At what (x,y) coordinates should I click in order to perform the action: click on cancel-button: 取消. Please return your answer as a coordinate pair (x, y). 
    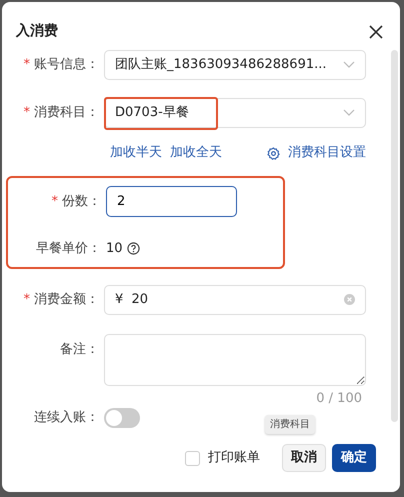
    Looking at the image, I should click on (304, 458).